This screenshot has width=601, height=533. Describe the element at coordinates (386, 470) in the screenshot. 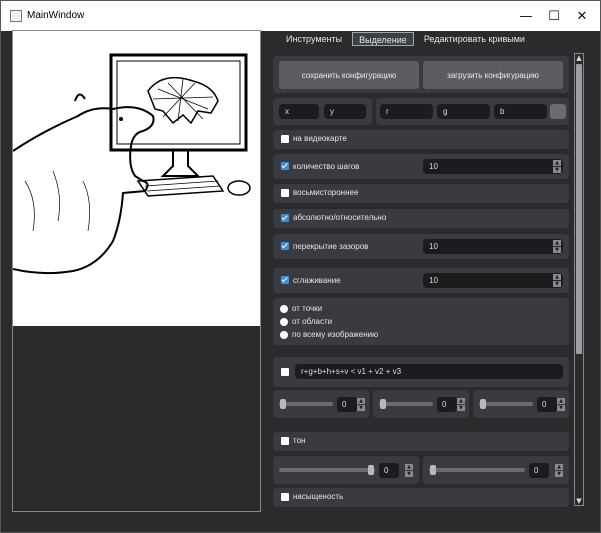

I see `tone-a-value: 0` at that location.